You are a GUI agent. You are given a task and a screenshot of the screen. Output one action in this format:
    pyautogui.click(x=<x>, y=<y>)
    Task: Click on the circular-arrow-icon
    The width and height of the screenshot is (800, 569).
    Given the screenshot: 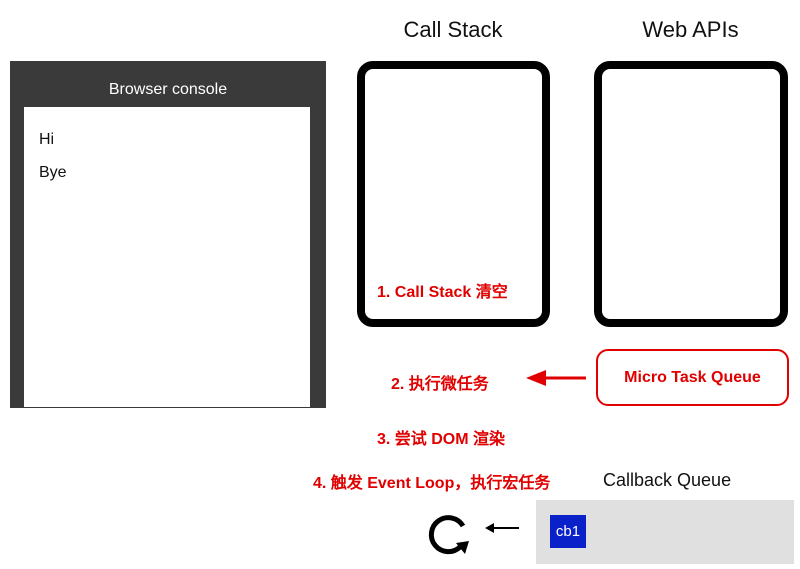 What is the action you would take?
    pyautogui.click(x=448, y=535)
    